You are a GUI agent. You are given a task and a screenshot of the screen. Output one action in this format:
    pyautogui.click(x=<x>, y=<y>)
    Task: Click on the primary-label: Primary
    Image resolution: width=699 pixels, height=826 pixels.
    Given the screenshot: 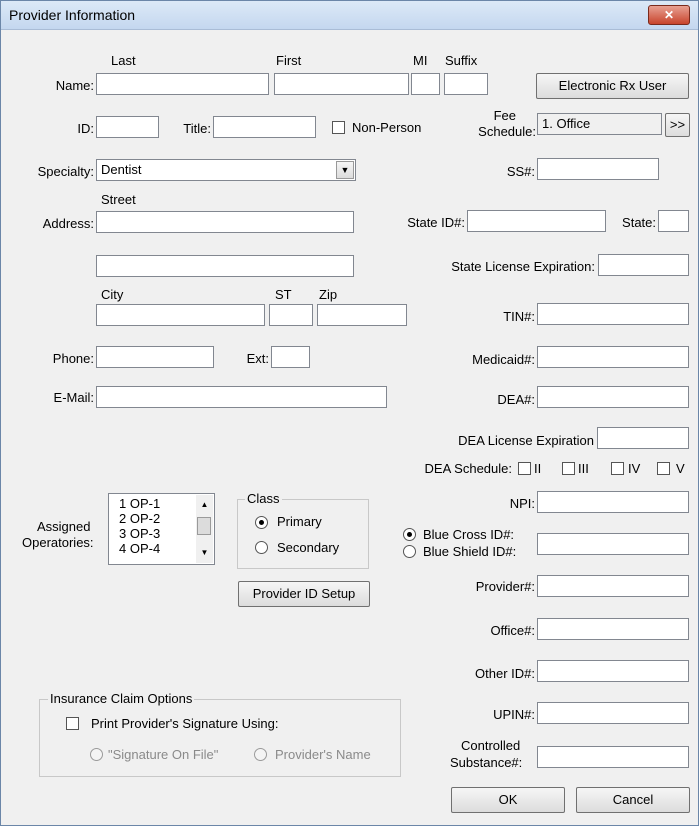 What is the action you would take?
    pyautogui.click(x=299, y=521)
    